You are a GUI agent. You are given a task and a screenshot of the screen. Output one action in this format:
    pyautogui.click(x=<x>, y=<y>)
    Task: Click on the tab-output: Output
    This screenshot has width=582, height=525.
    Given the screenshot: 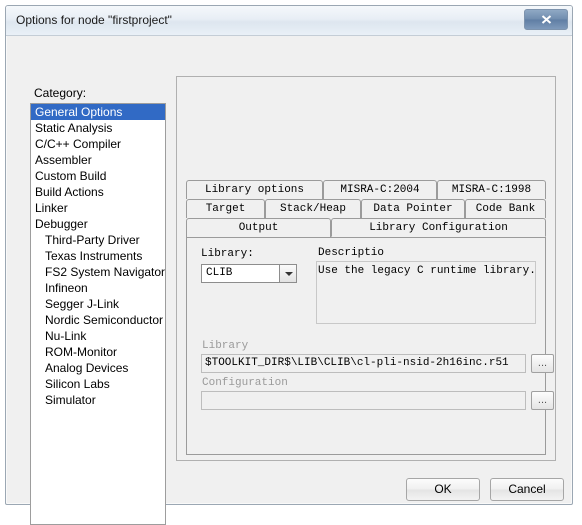 What is the action you would take?
    pyautogui.click(x=258, y=227)
    